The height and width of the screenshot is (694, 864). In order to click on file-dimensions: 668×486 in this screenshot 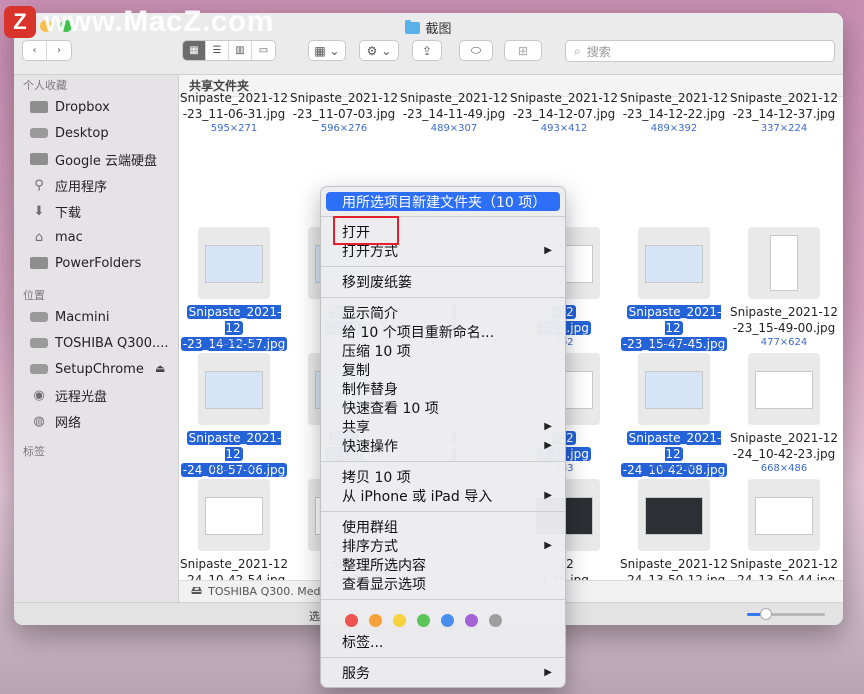, I will do `click(784, 468)`.